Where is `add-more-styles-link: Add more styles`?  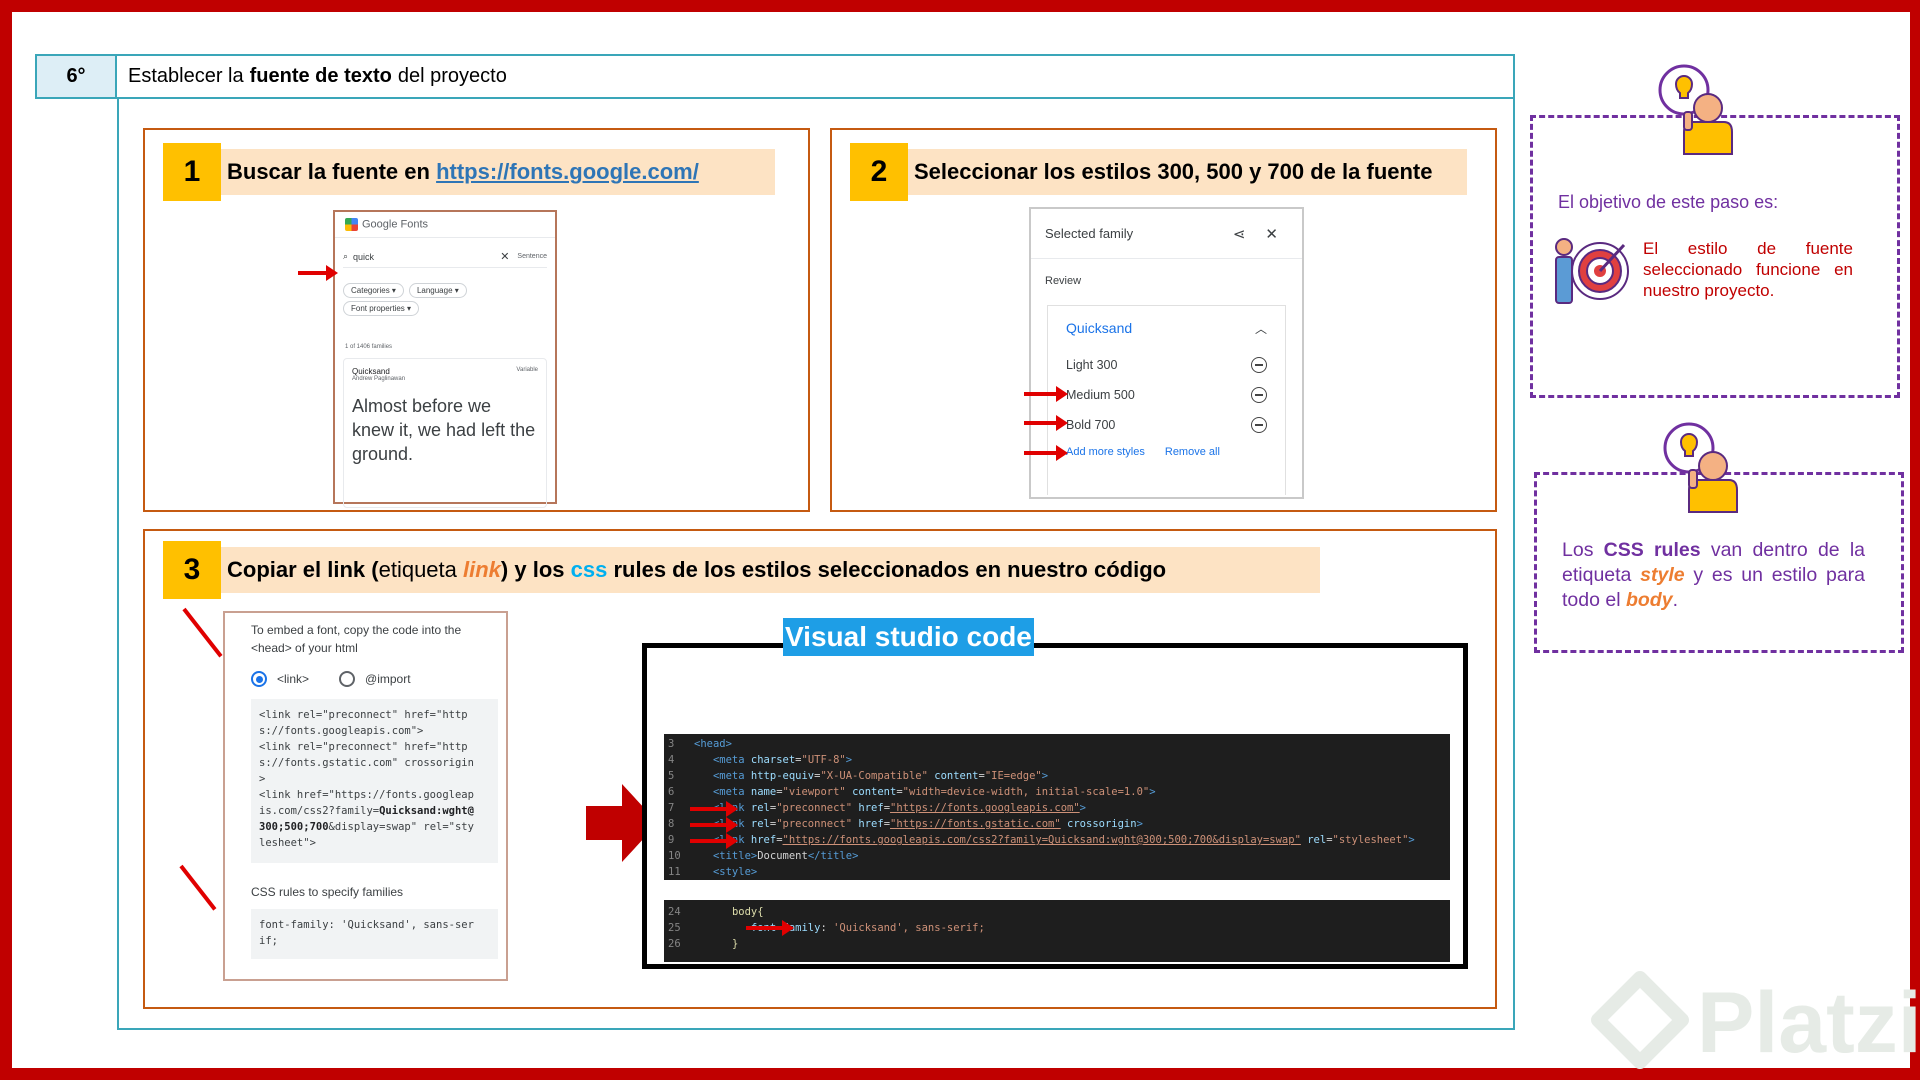 add-more-styles-link: Add more styles is located at coordinates (1105, 452).